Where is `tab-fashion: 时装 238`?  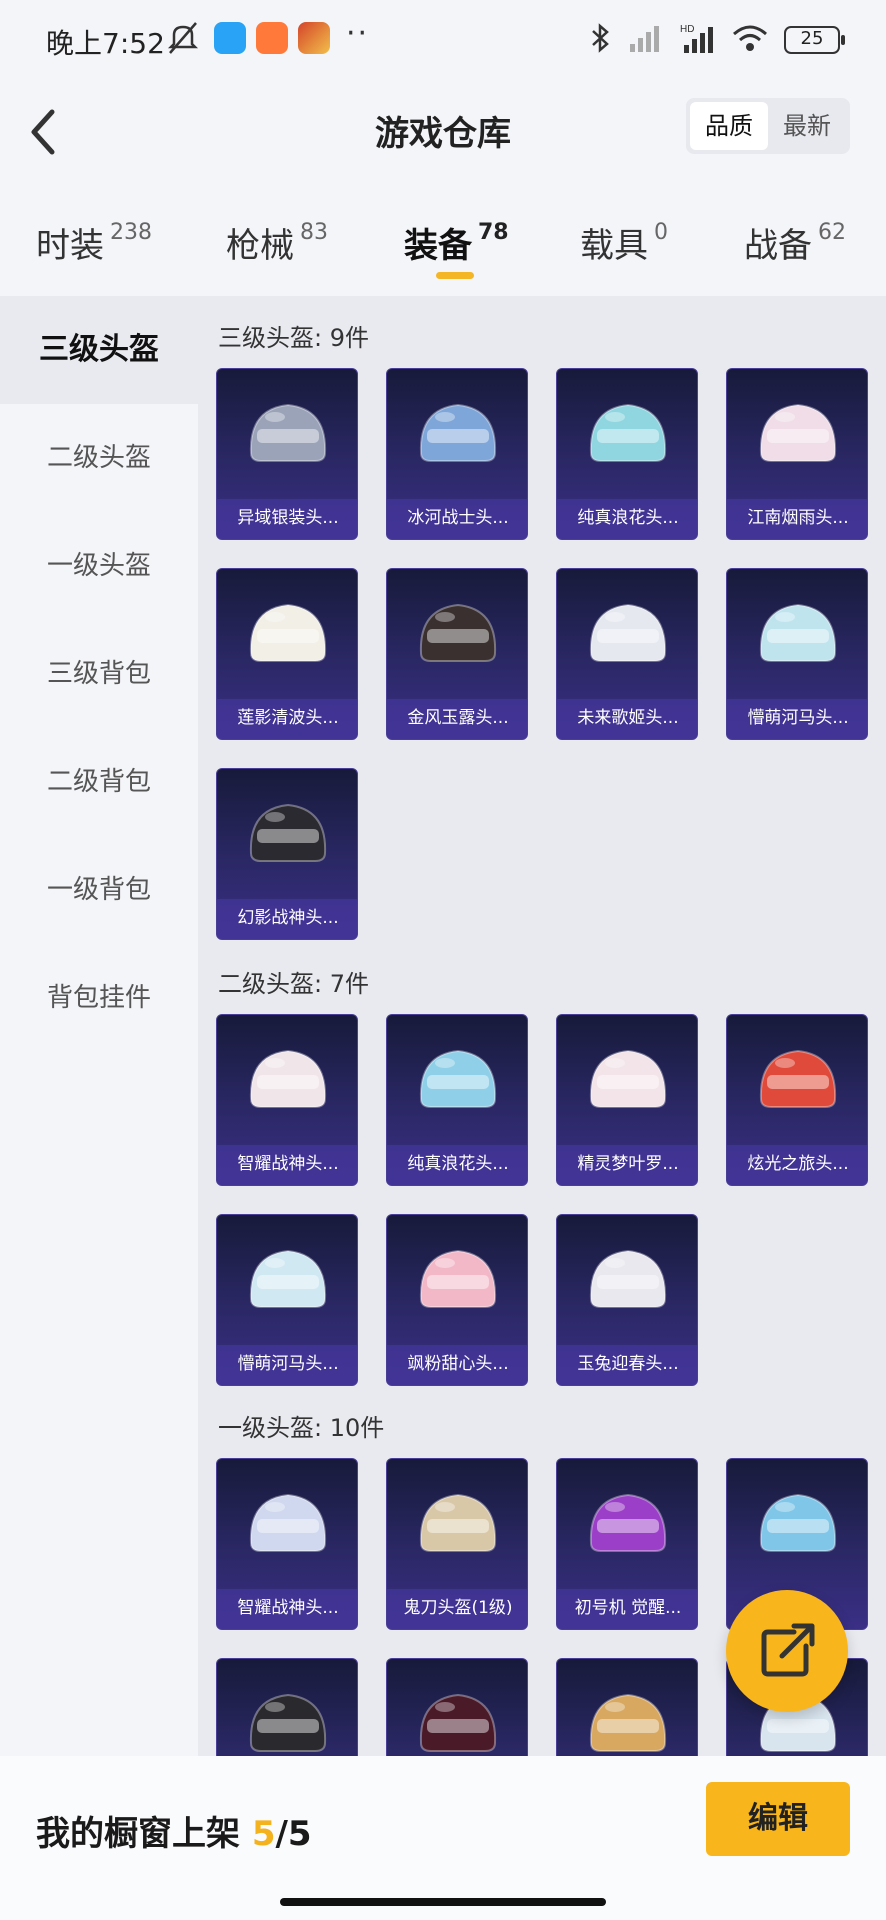 tab-fashion: 时装 238 is located at coordinates (94, 242).